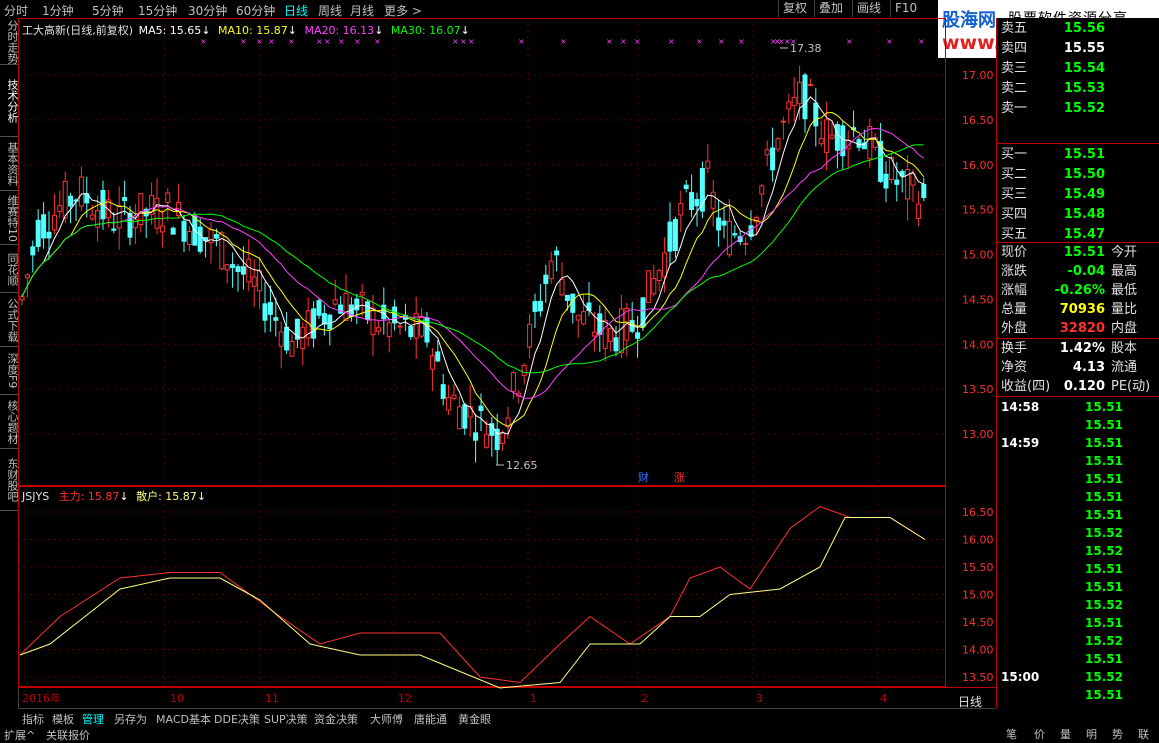  Describe the element at coordinates (1014, 108) in the screenshot. I see `order-label: 卖一` at that location.